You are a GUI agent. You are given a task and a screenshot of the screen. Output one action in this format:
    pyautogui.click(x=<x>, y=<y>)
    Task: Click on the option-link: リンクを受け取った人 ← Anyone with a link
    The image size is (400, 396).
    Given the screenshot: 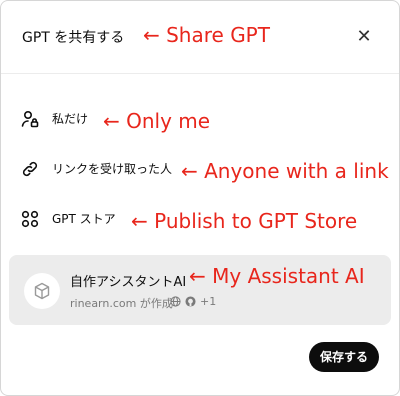 What is the action you would take?
    pyautogui.click(x=200, y=169)
    